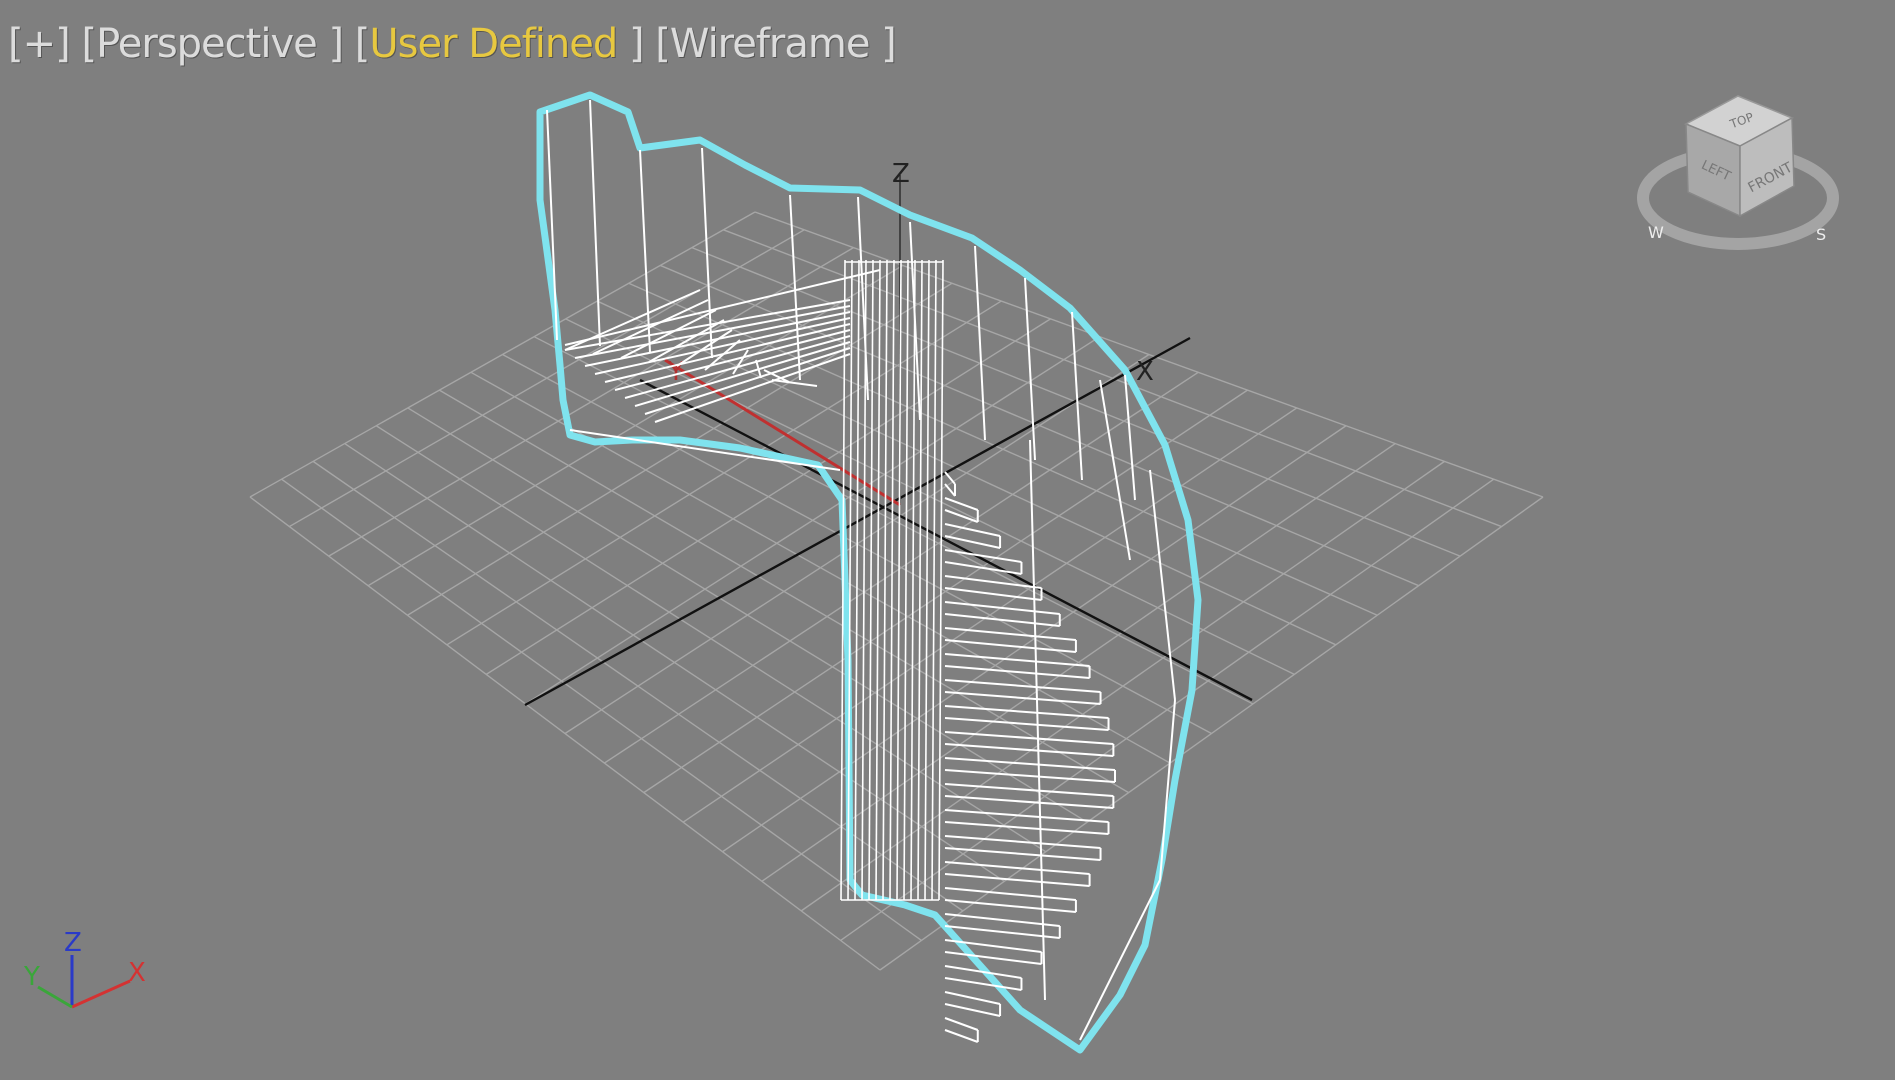  I want to click on viewport-point-of-view-menu: [Perspective ], so click(212, 44).